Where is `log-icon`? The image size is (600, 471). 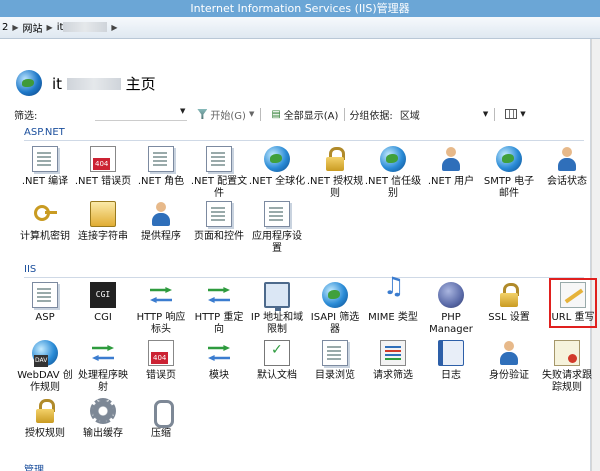 log-icon is located at coordinates (451, 353).